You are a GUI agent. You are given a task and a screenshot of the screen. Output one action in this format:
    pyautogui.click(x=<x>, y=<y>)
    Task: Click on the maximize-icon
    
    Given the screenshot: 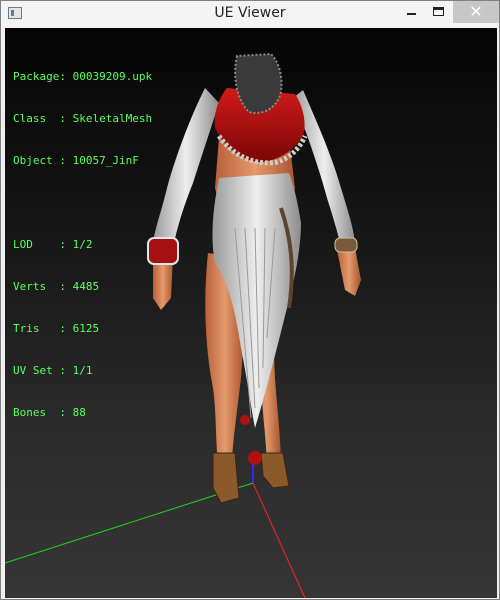 What is the action you would take?
    pyautogui.click(x=438, y=11)
    